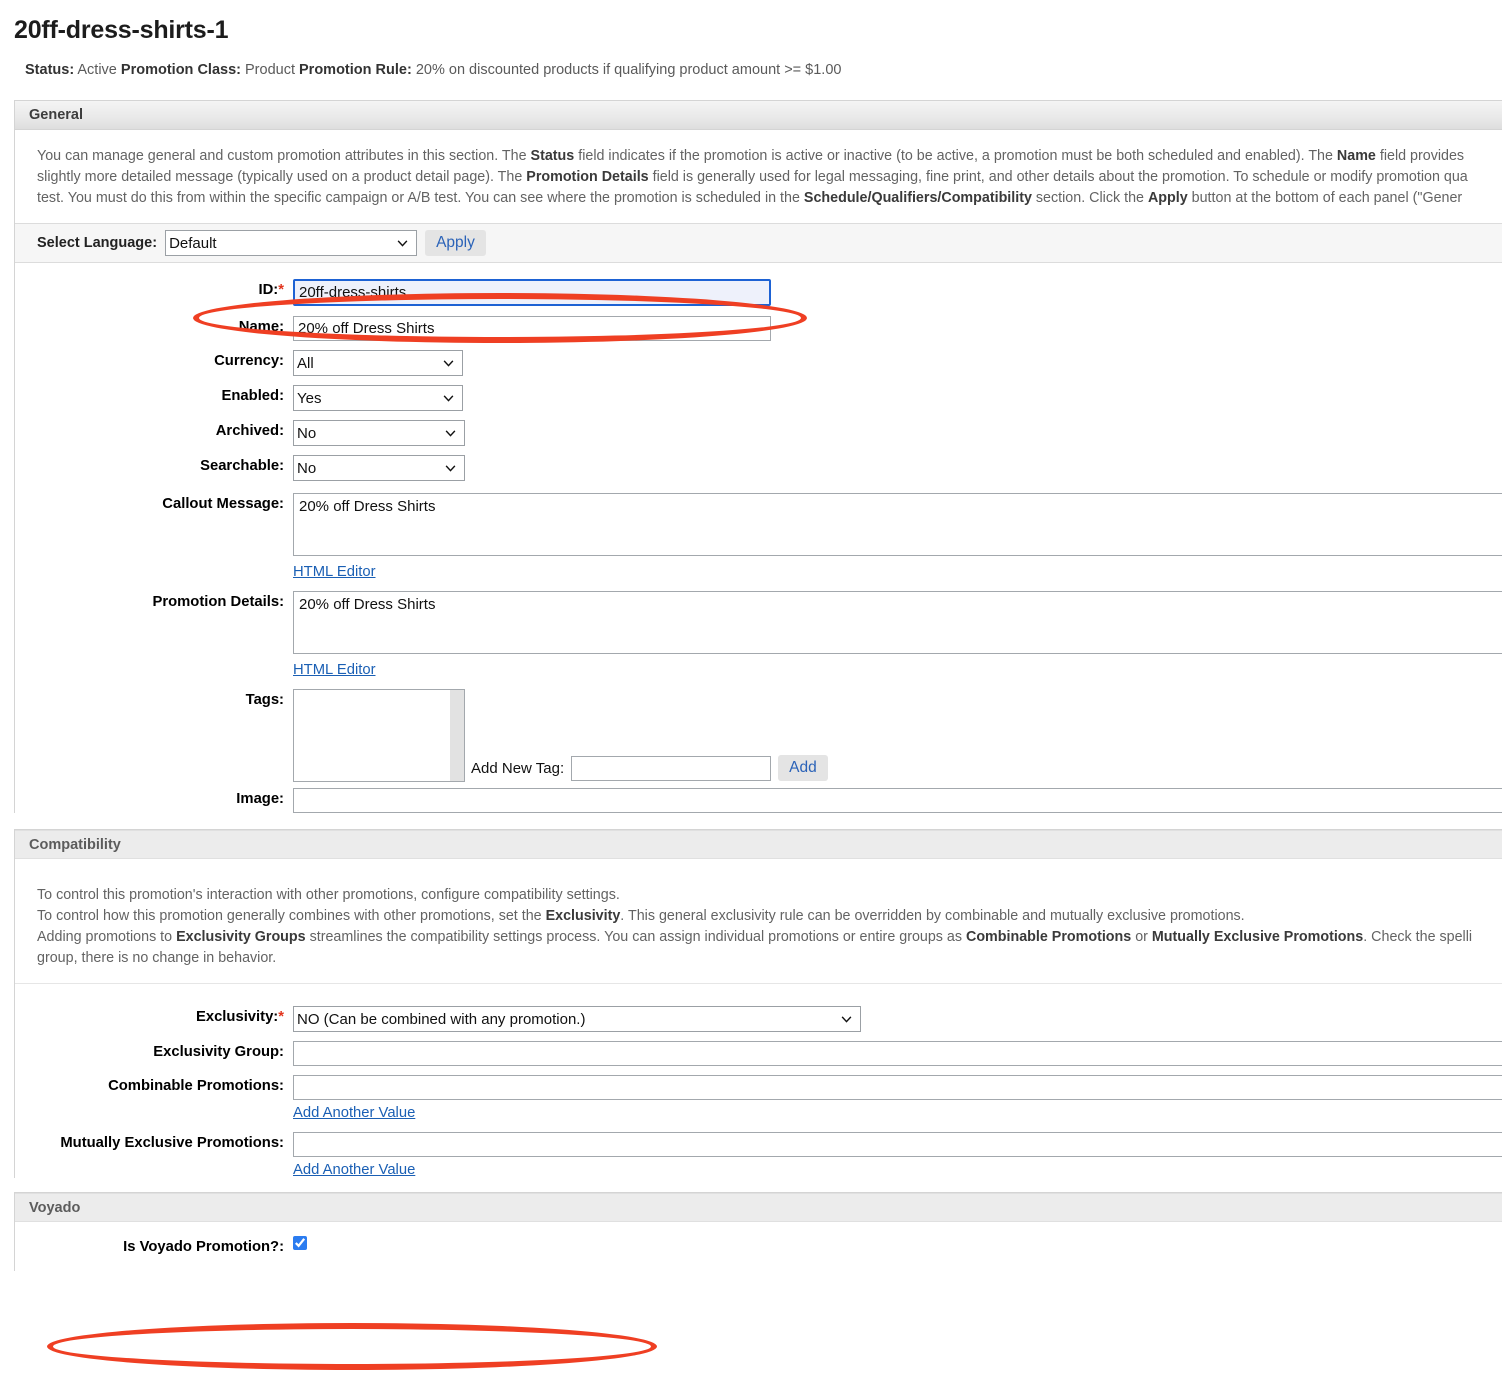 The height and width of the screenshot is (1384, 1502). Describe the element at coordinates (354, 1113) in the screenshot. I see `combinable-add-another-value-link: Add Another Value` at that location.